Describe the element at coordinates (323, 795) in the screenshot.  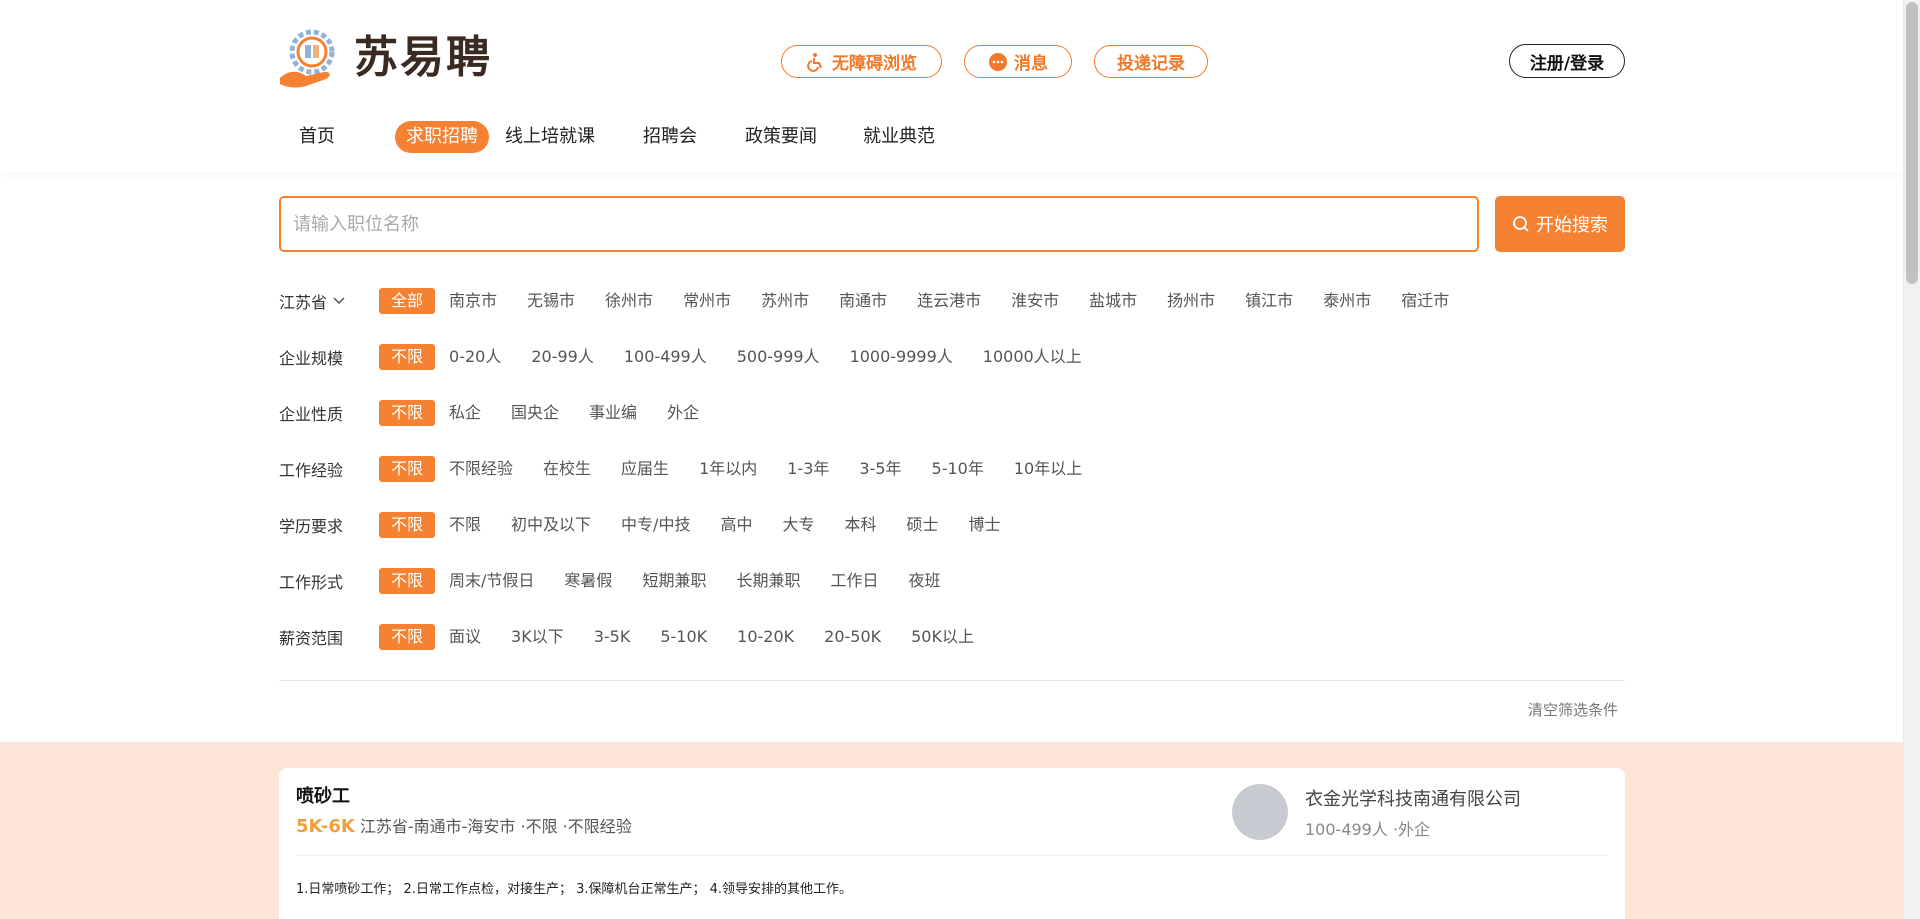
I see `job-title: 喷砂工` at that location.